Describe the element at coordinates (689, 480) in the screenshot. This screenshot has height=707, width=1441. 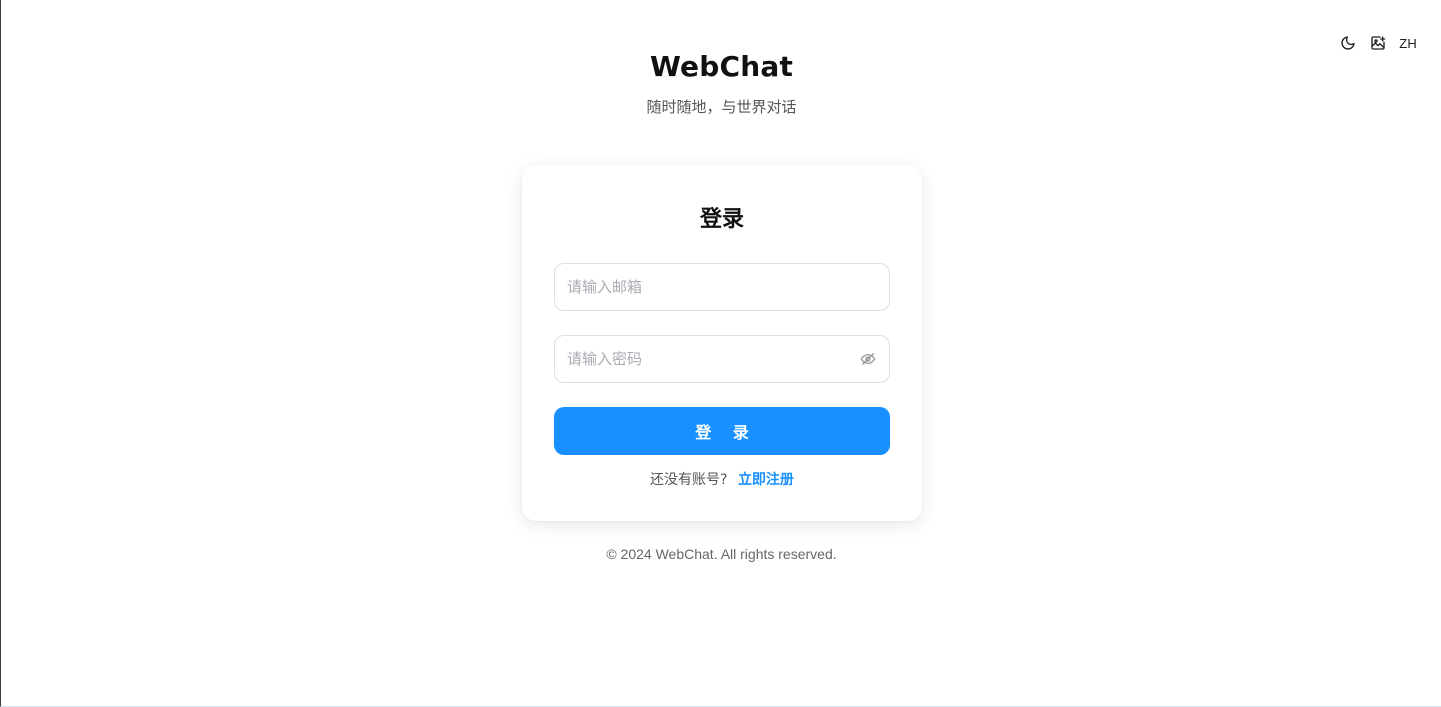
I see `register-prompt: 还没有账号?` at that location.